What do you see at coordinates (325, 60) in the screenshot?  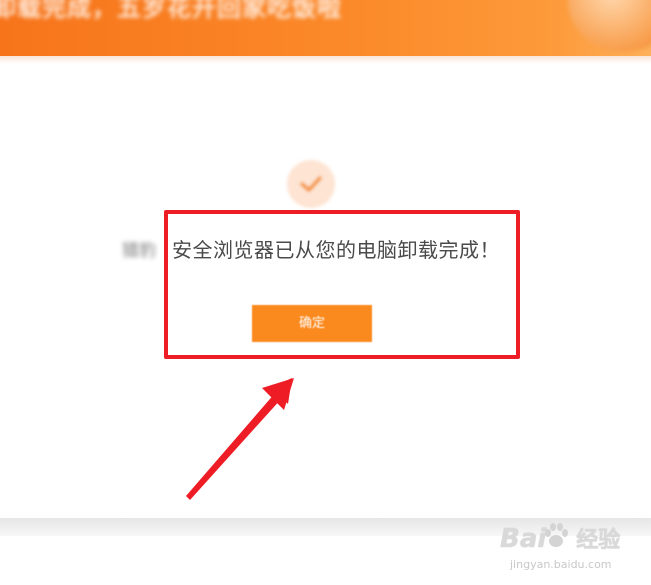 I see `header-shadow` at bounding box center [325, 60].